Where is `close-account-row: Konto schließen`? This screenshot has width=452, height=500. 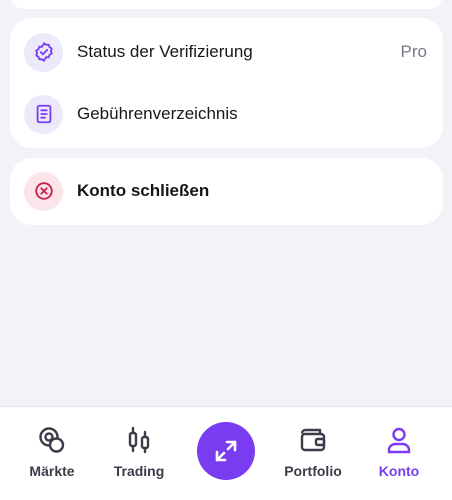
close-account-row: Konto schließen is located at coordinates (226, 191).